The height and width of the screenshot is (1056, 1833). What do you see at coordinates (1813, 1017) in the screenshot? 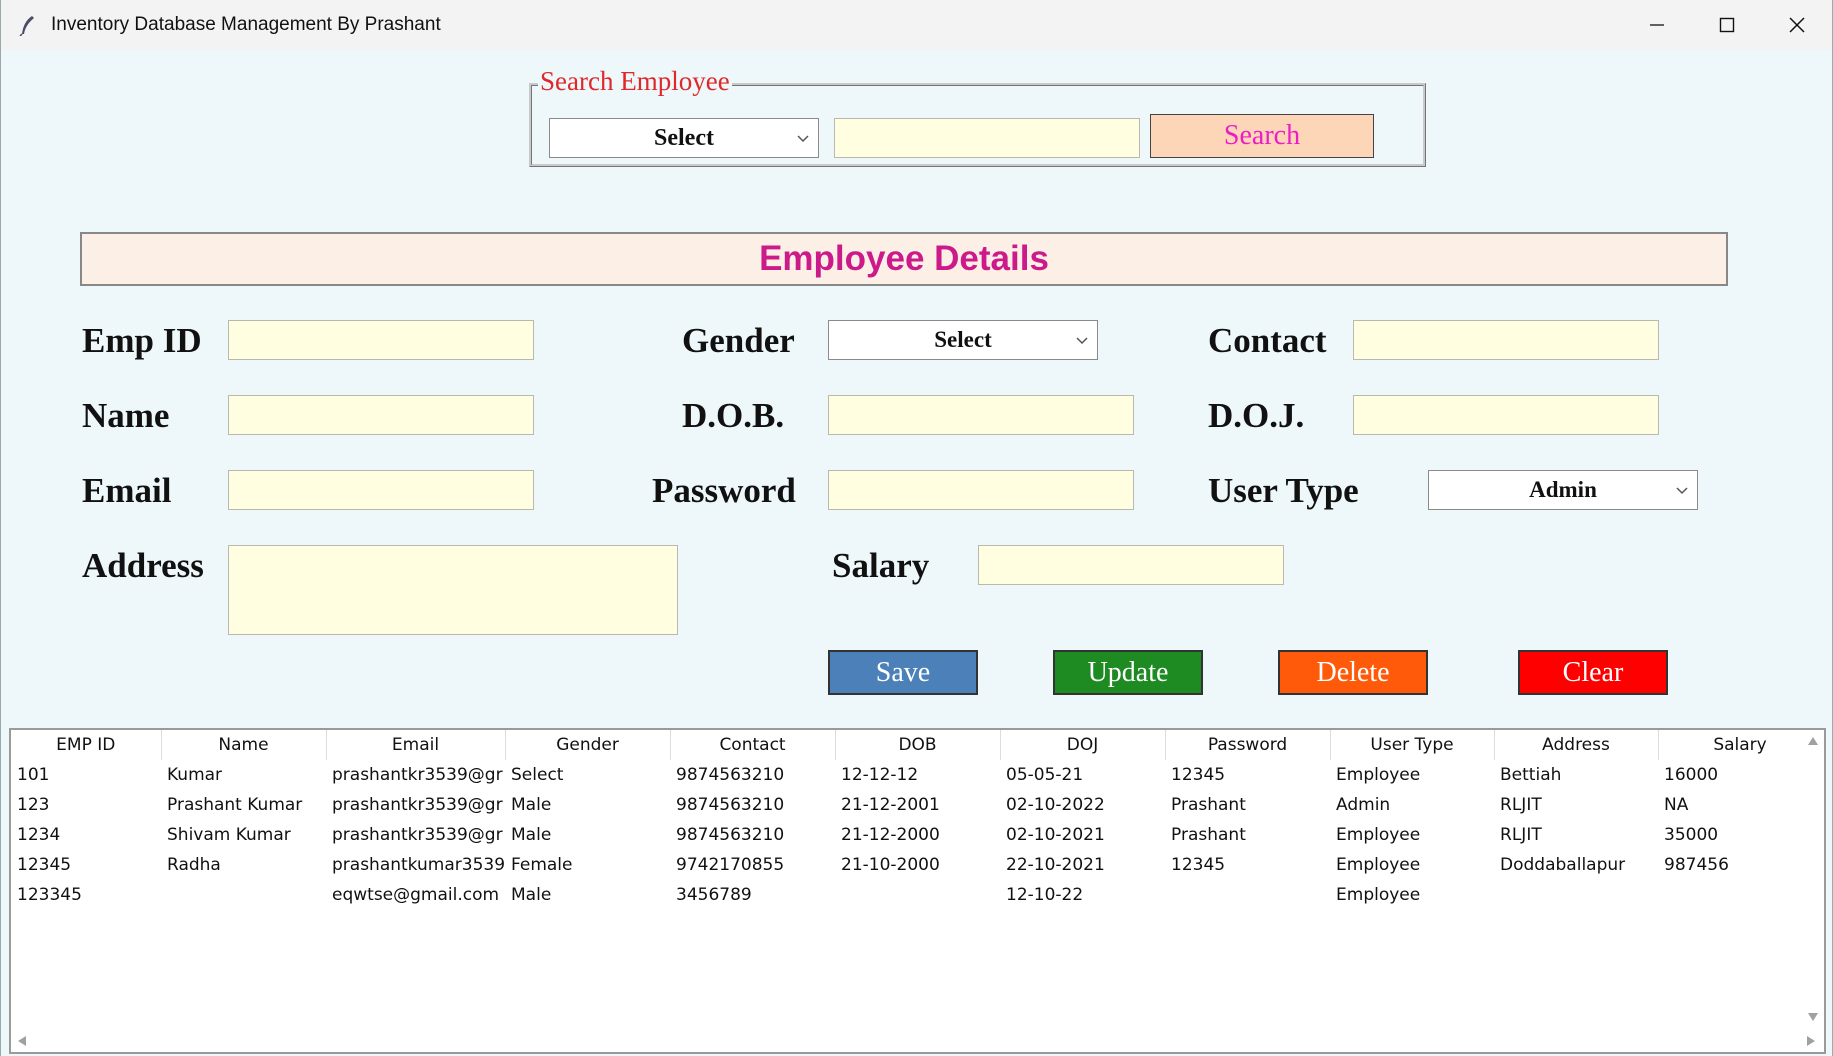
I see `scroll-down-icon` at bounding box center [1813, 1017].